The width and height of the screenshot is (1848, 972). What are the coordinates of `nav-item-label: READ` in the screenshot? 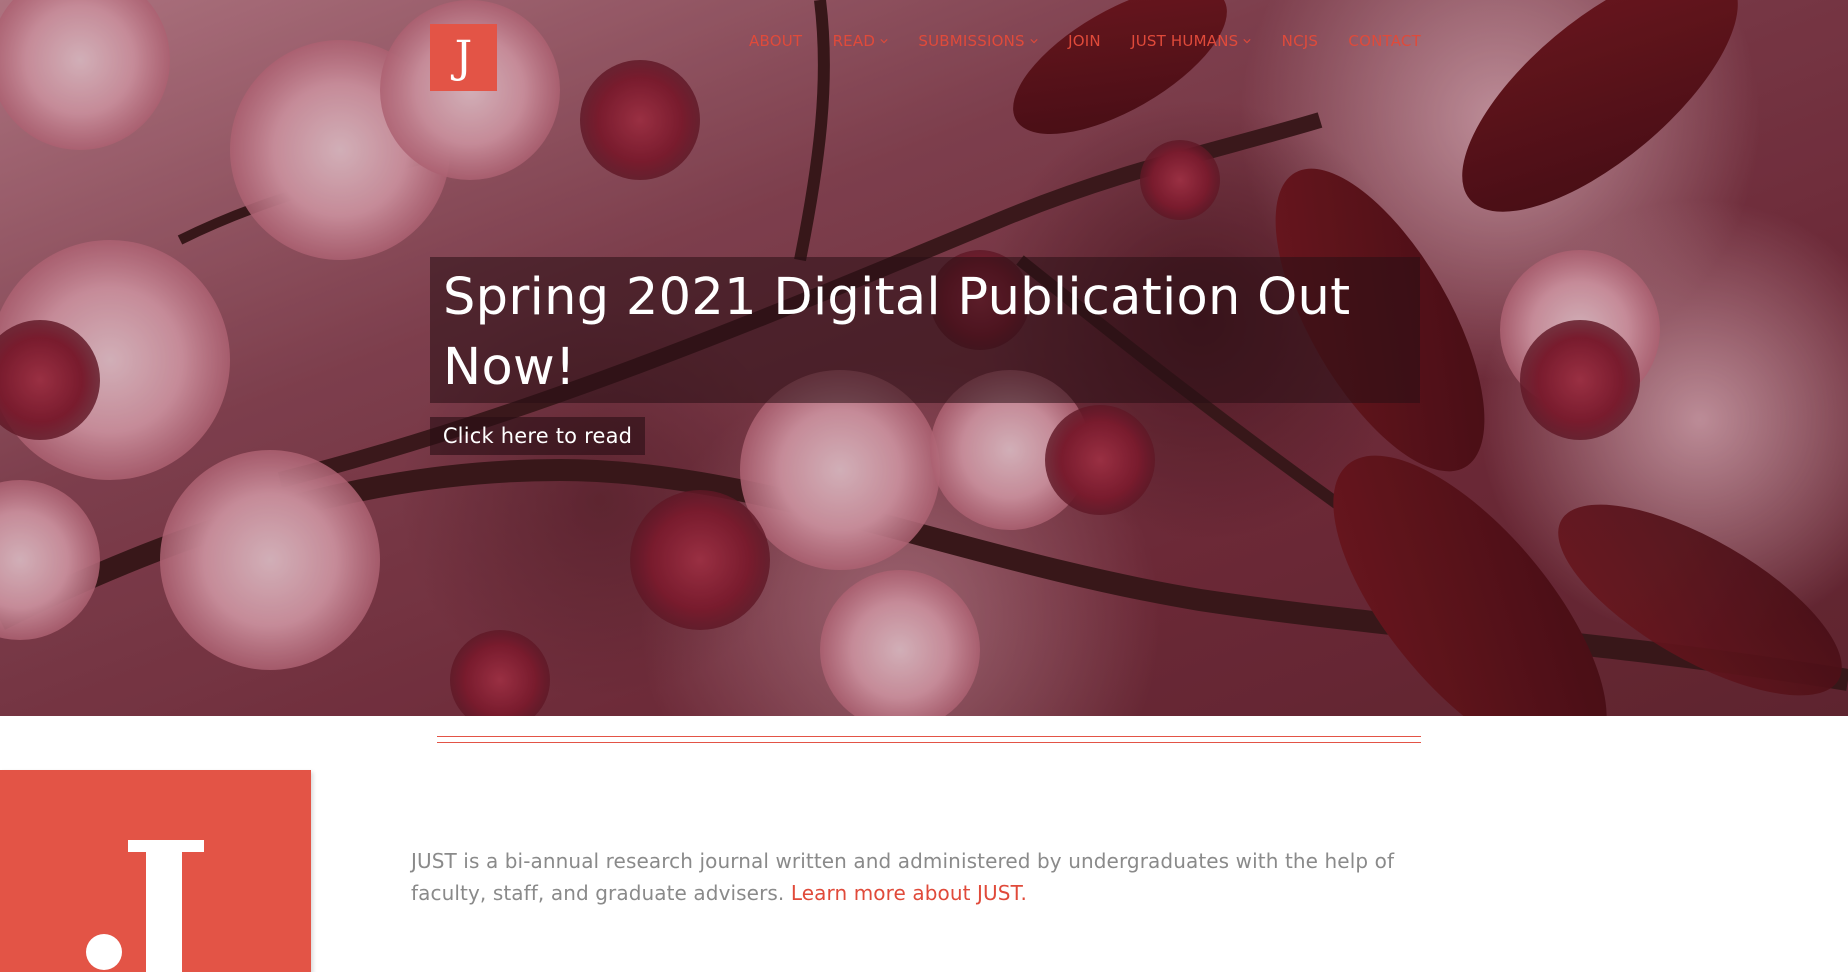 It's located at (854, 41).